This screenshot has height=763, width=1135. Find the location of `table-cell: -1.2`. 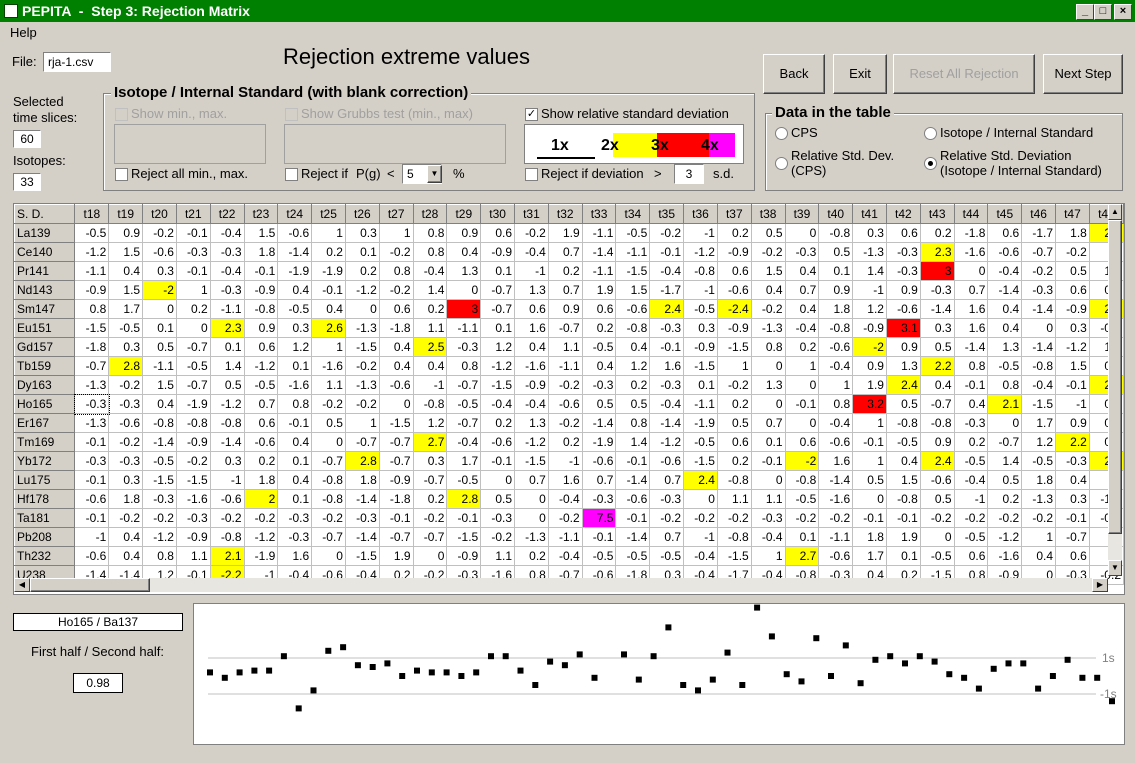

table-cell: -1.2 is located at coordinates (700, 252).